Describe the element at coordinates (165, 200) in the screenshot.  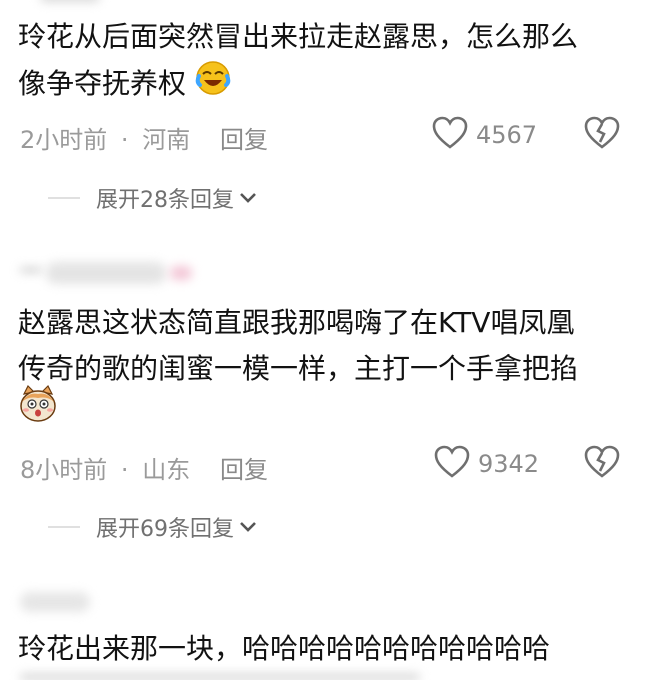
I see `expand-replies-label: 展开28条回复` at that location.